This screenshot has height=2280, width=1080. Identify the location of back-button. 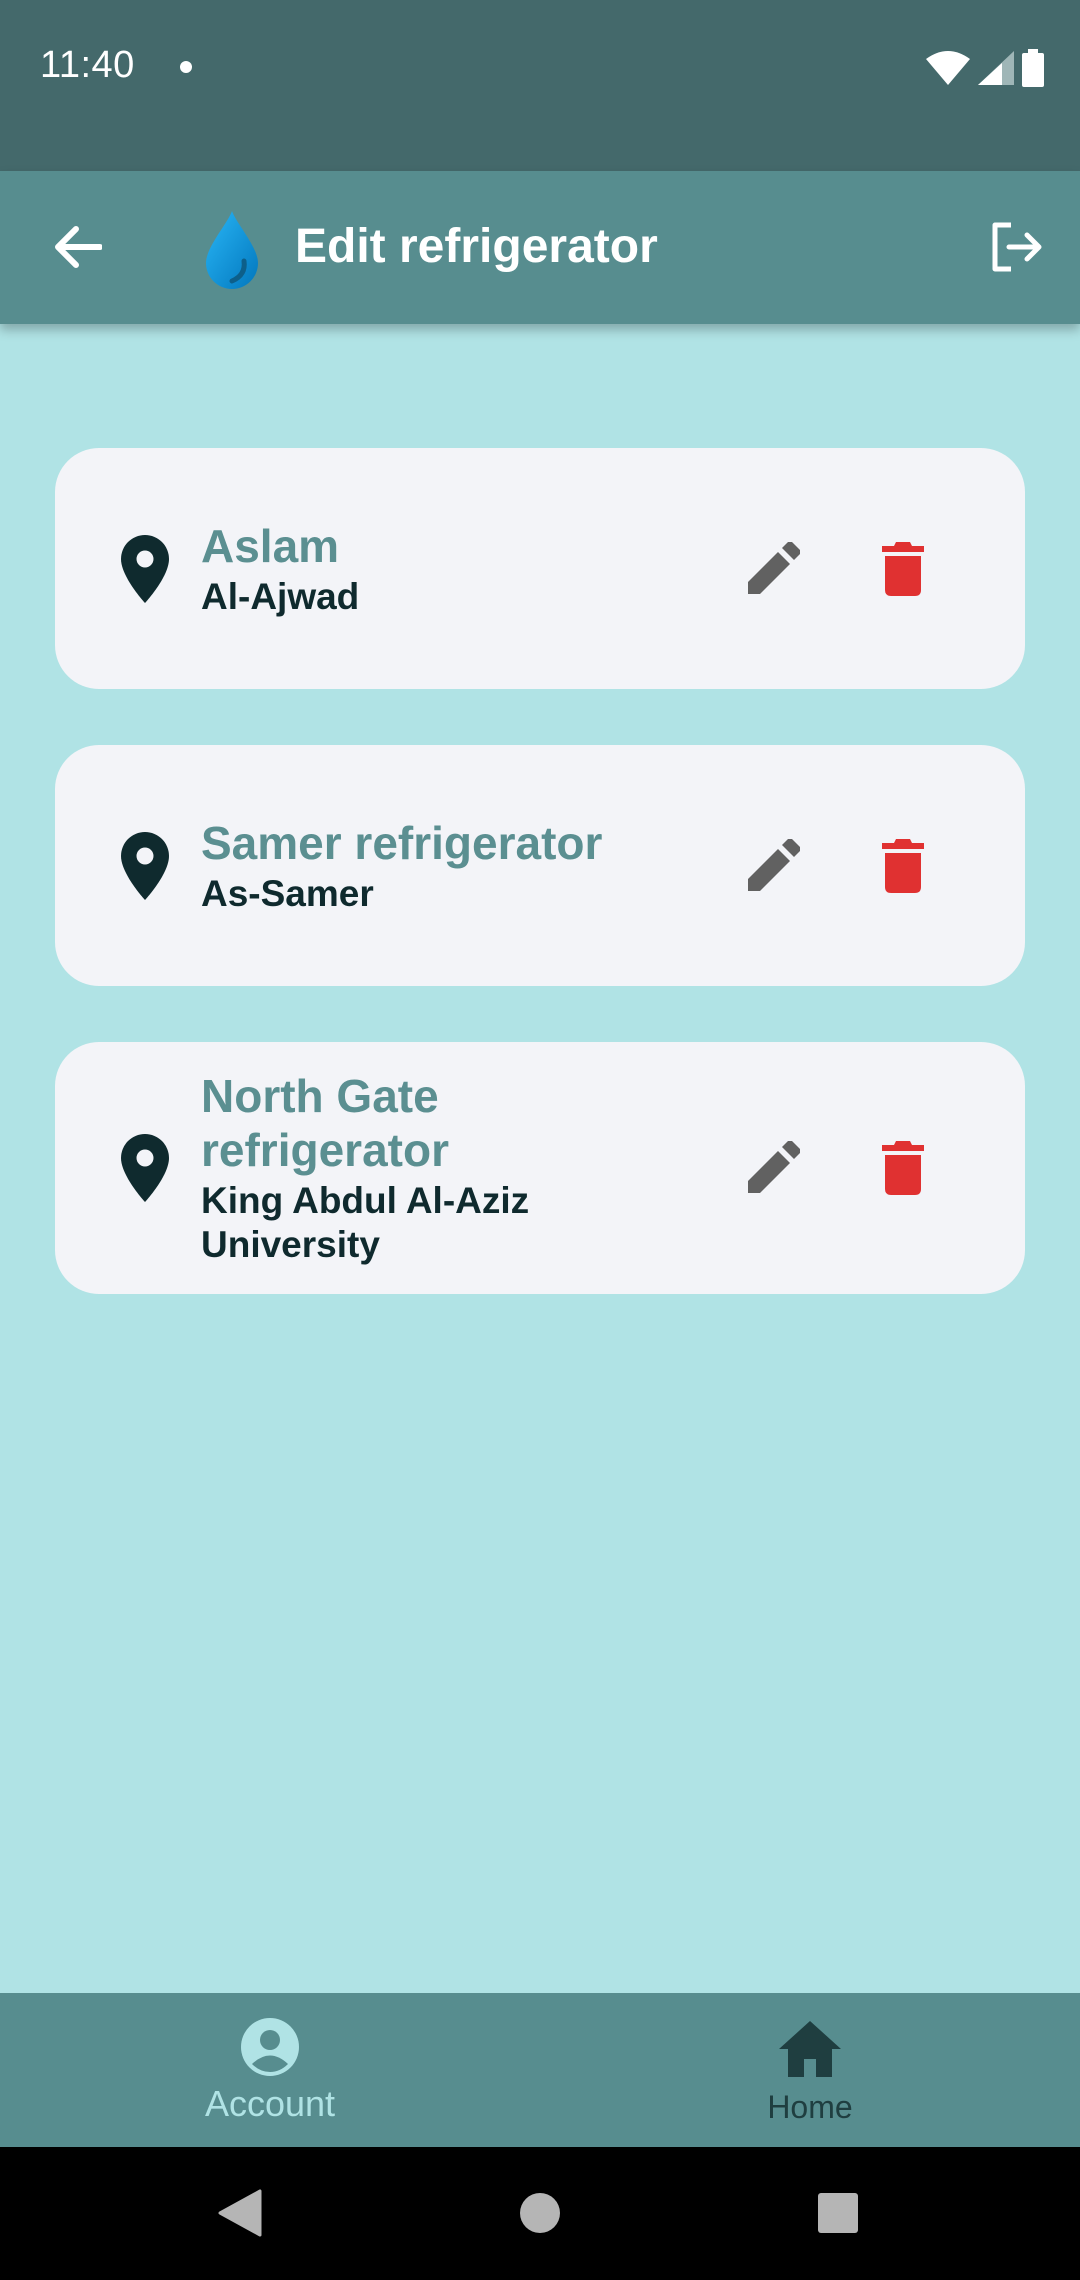
(78, 247).